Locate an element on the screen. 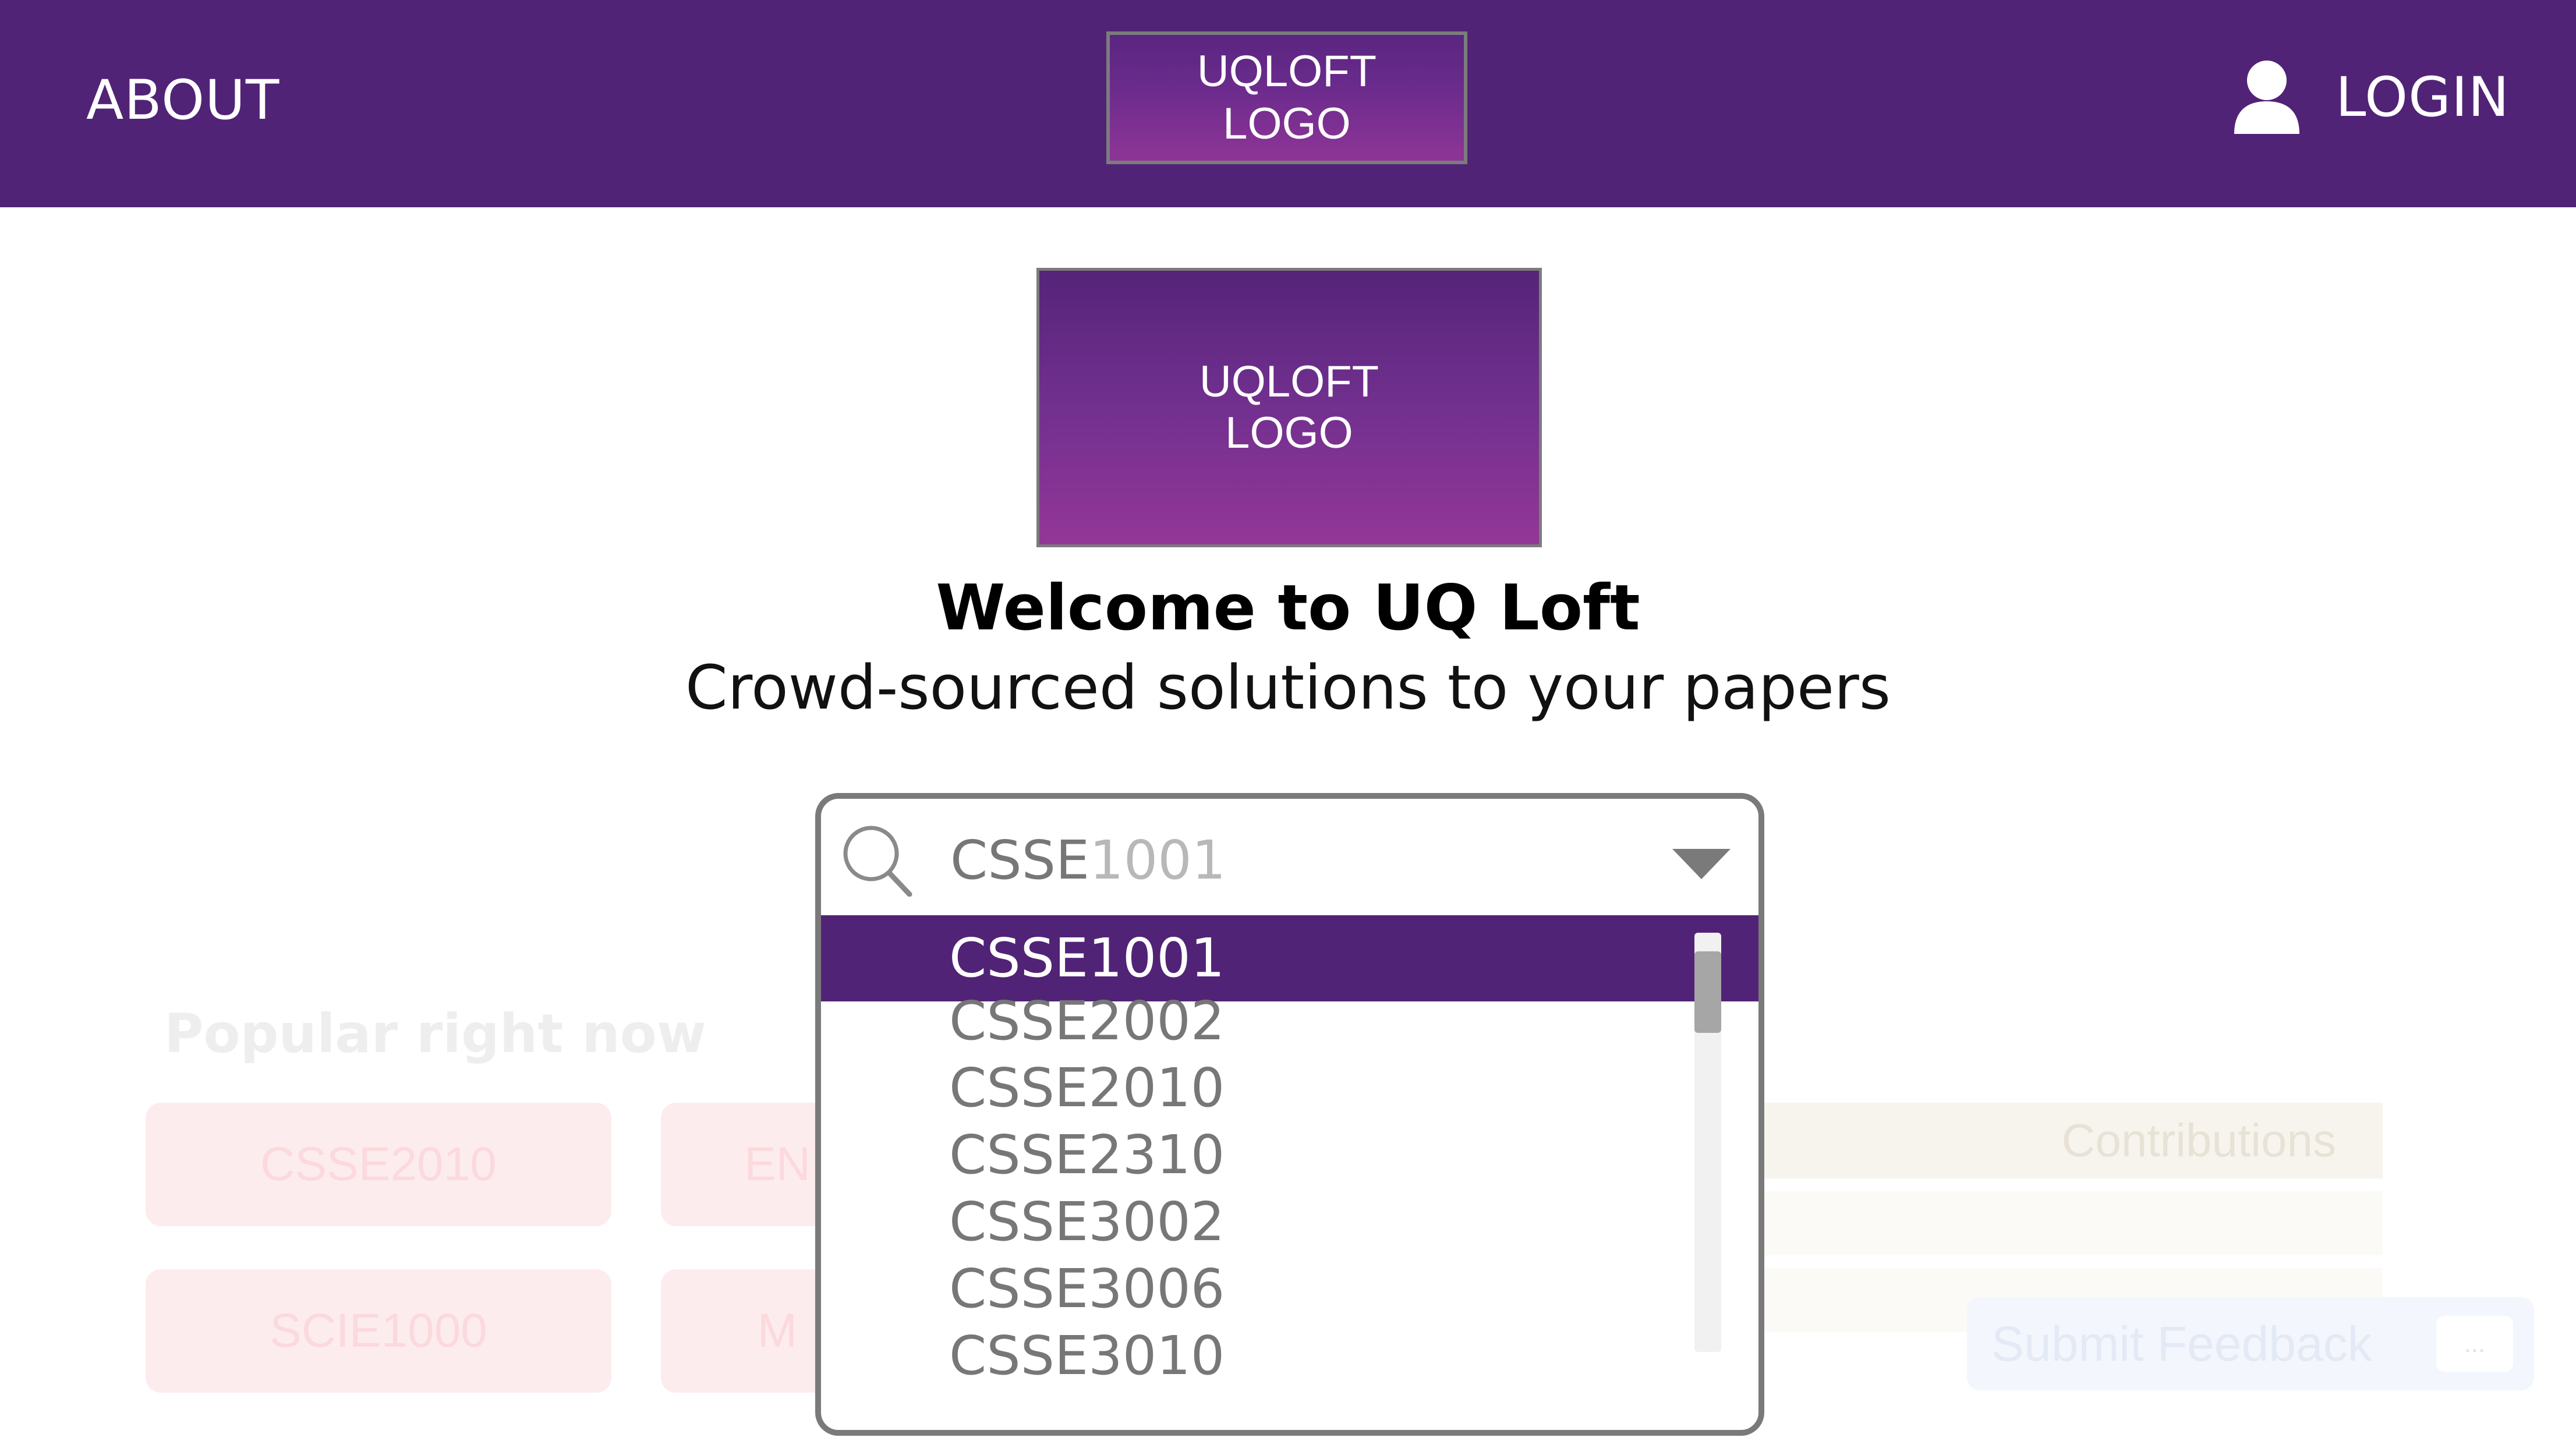 Image resolution: width=2576 pixels, height=1441 pixels. search-typed-text: CSSE is located at coordinates (1020, 860).